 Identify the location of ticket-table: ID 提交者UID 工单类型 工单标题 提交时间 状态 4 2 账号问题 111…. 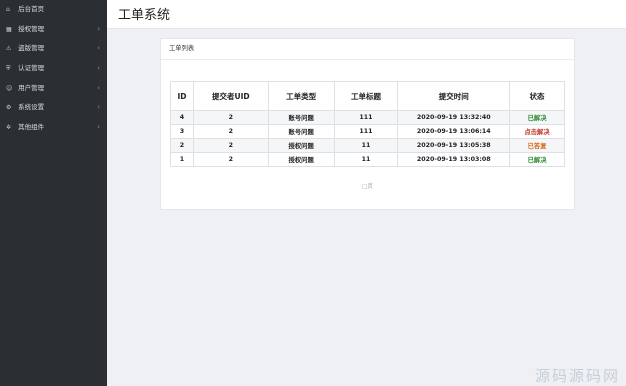
(367, 124).